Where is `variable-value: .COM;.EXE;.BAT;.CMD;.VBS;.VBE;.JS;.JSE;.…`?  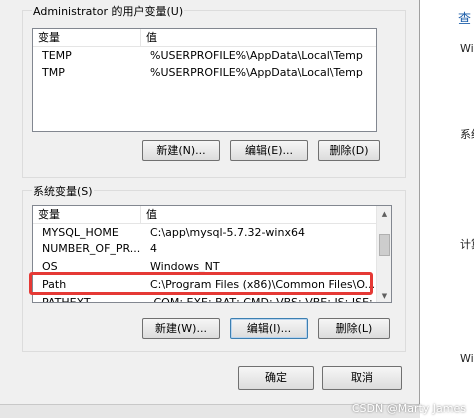
variable-value: .COM;.EXE;.BAT;.CMD;.VBS;.VBE;.JS;.JSE;.… is located at coordinates (262, 299).